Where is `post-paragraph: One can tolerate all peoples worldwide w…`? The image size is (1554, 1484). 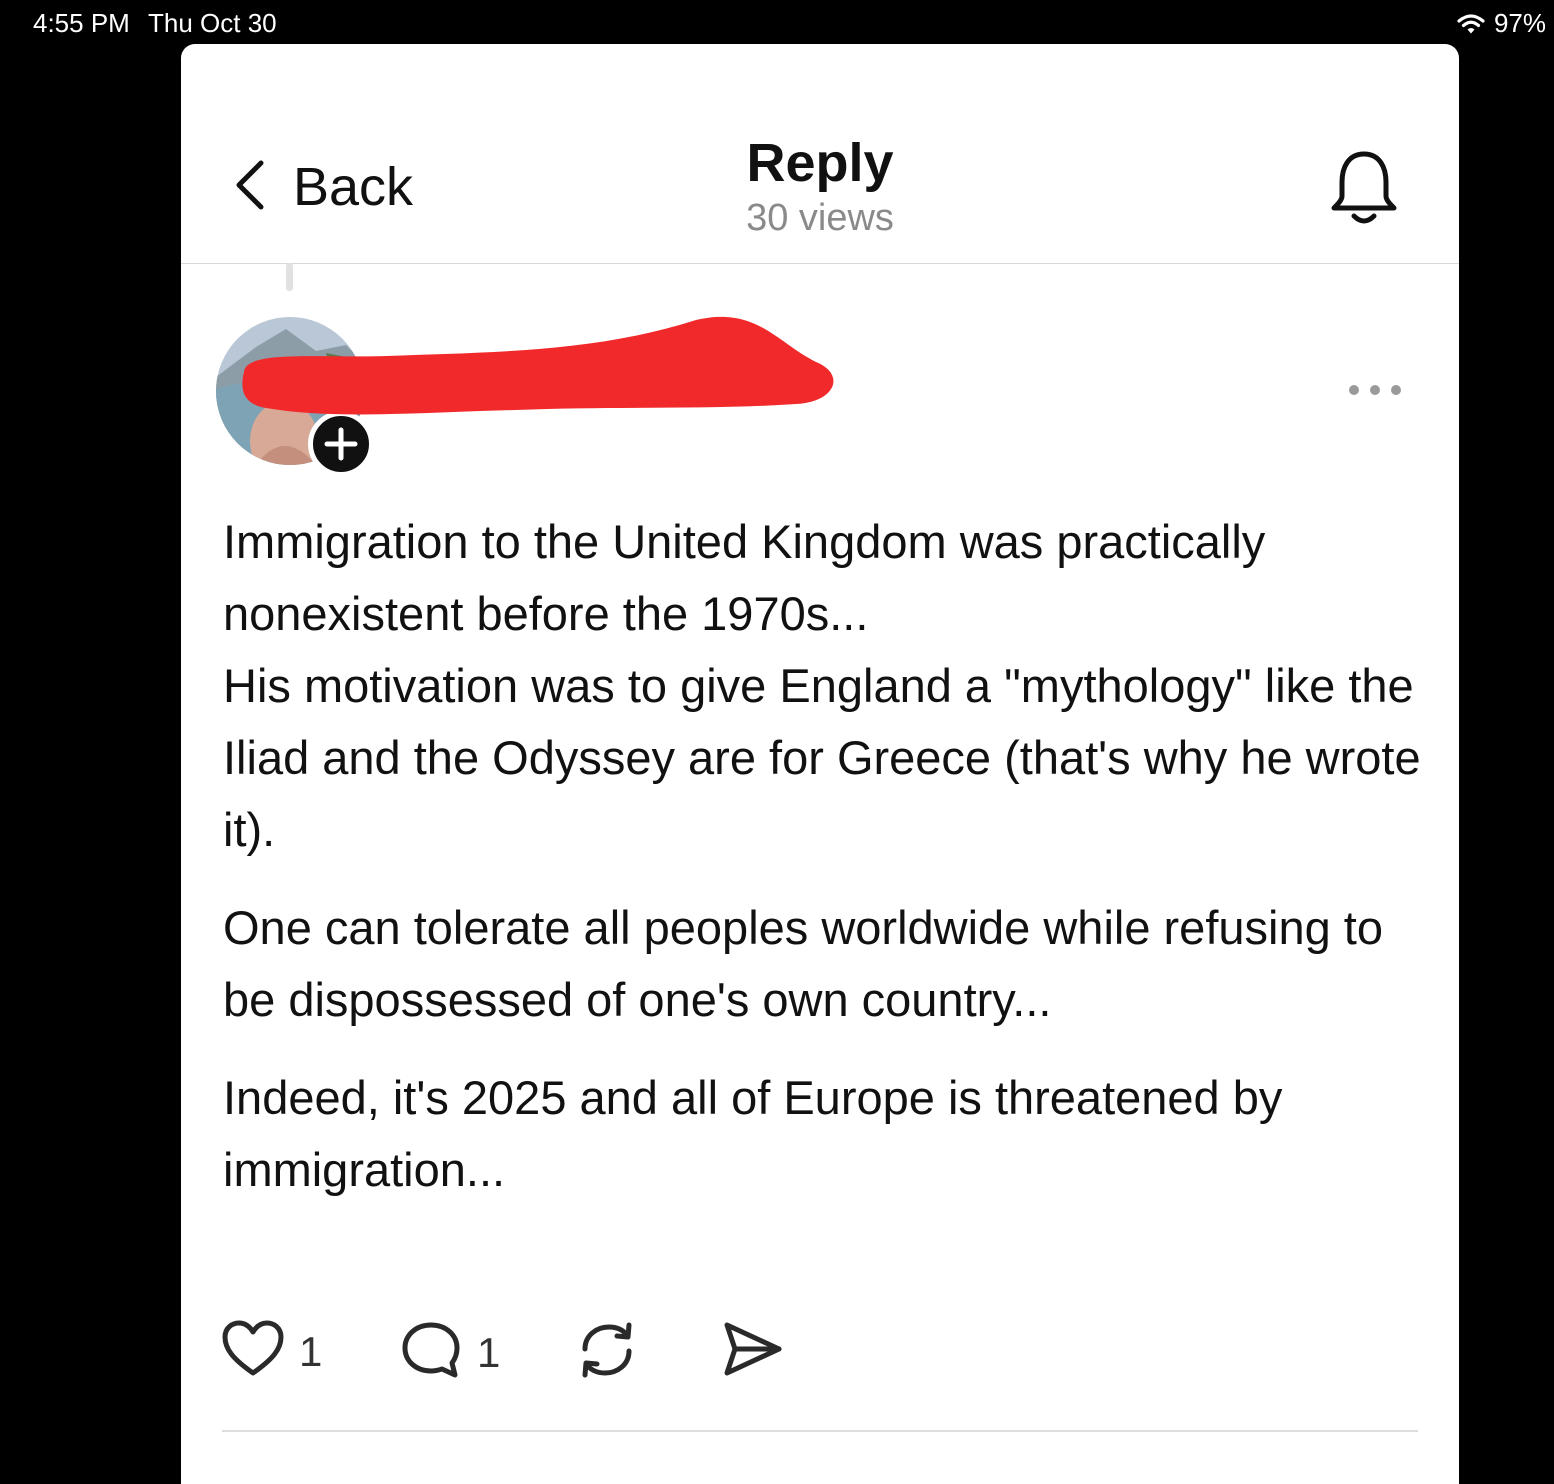 post-paragraph: One can tolerate all peoples worldwide w… is located at coordinates (803, 963).